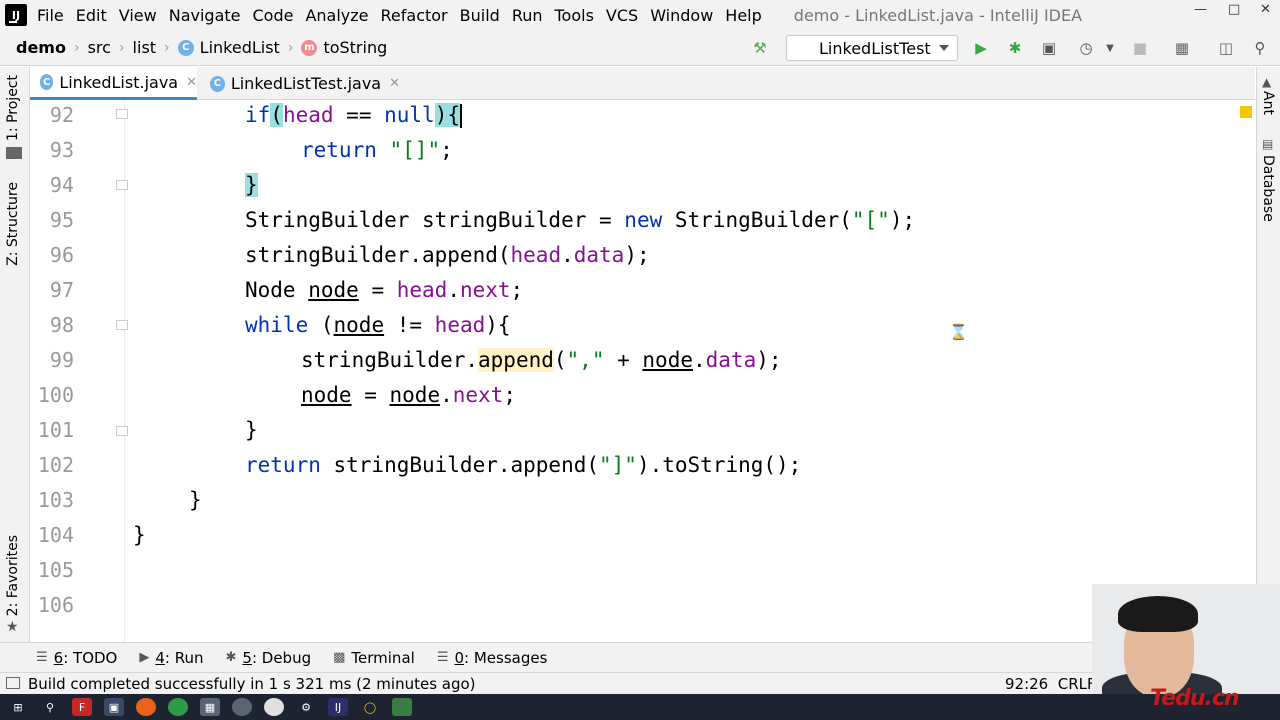  Describe the element at coordinates (18, 707) in the screenshot. I see `windows-start-icon: ⊞` at that location.